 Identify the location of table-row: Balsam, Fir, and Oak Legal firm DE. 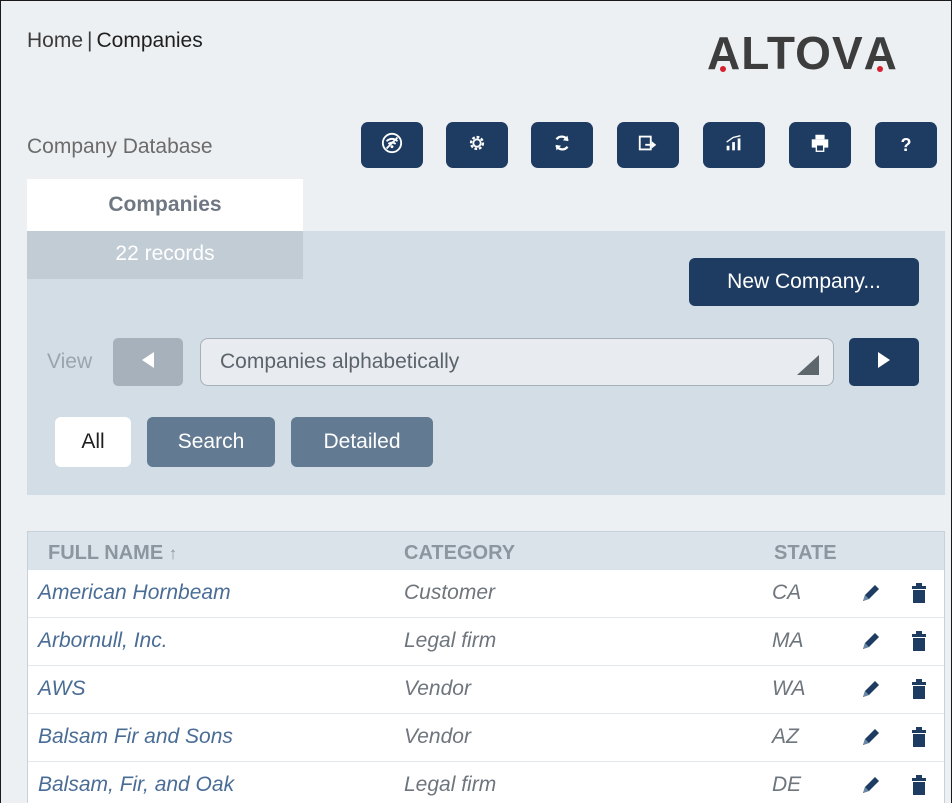
(486, 782).